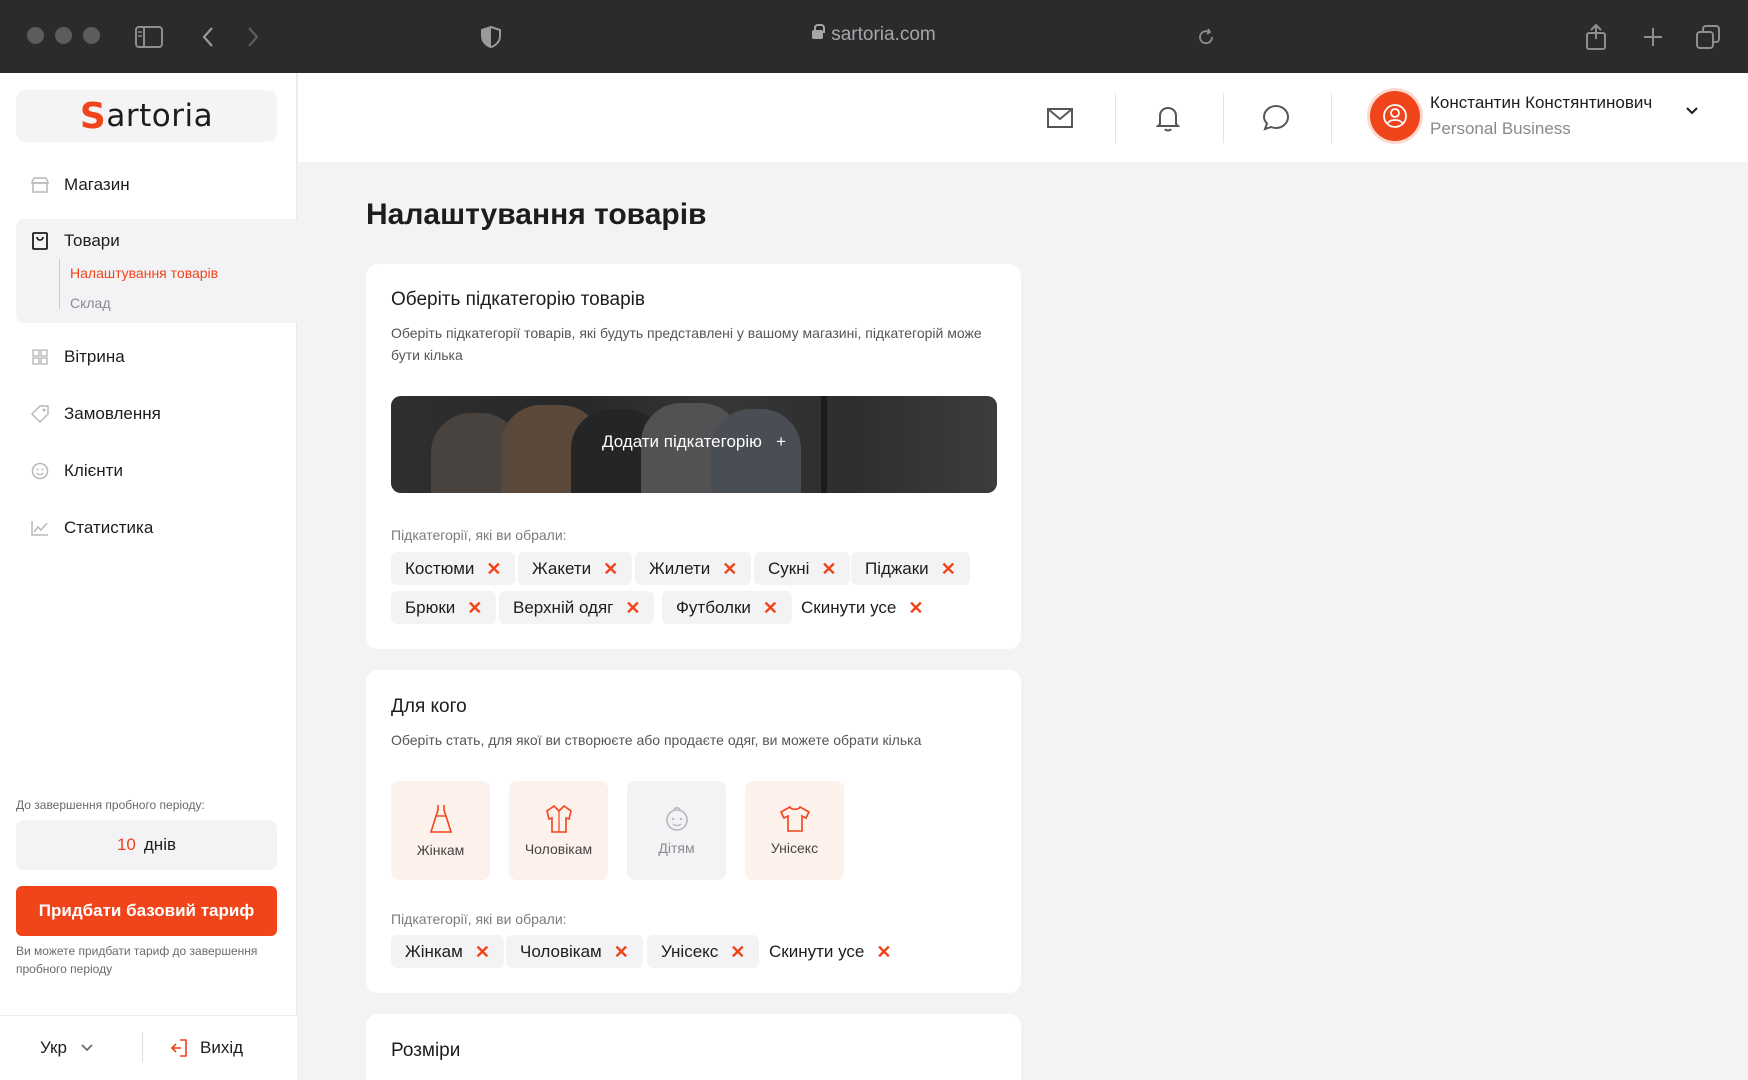  I want to click on page-title: Налаштування товарів, so click(536, 214).